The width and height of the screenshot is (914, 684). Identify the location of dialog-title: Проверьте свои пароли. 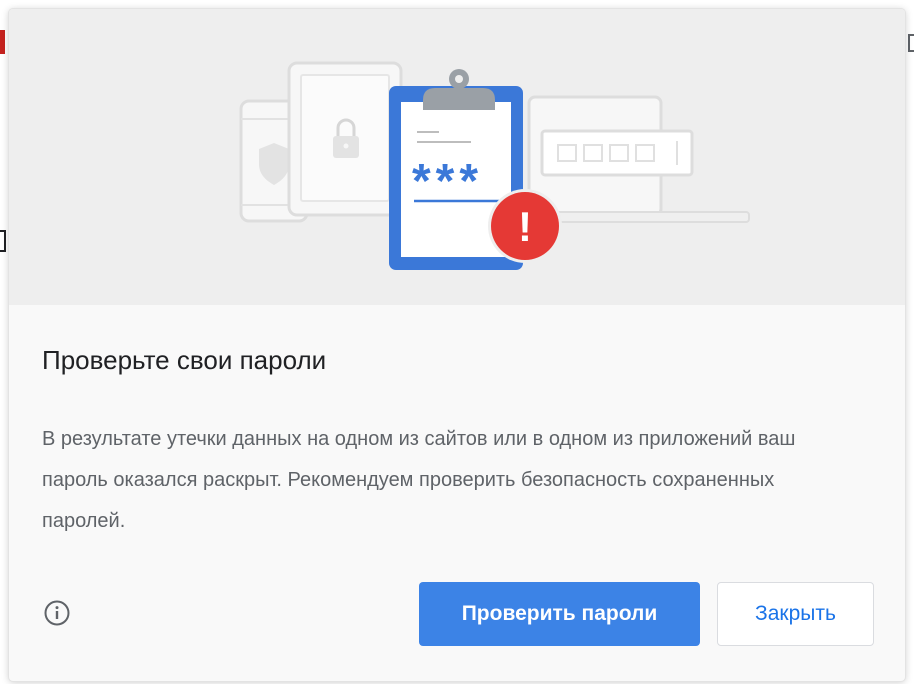
(184, 360).